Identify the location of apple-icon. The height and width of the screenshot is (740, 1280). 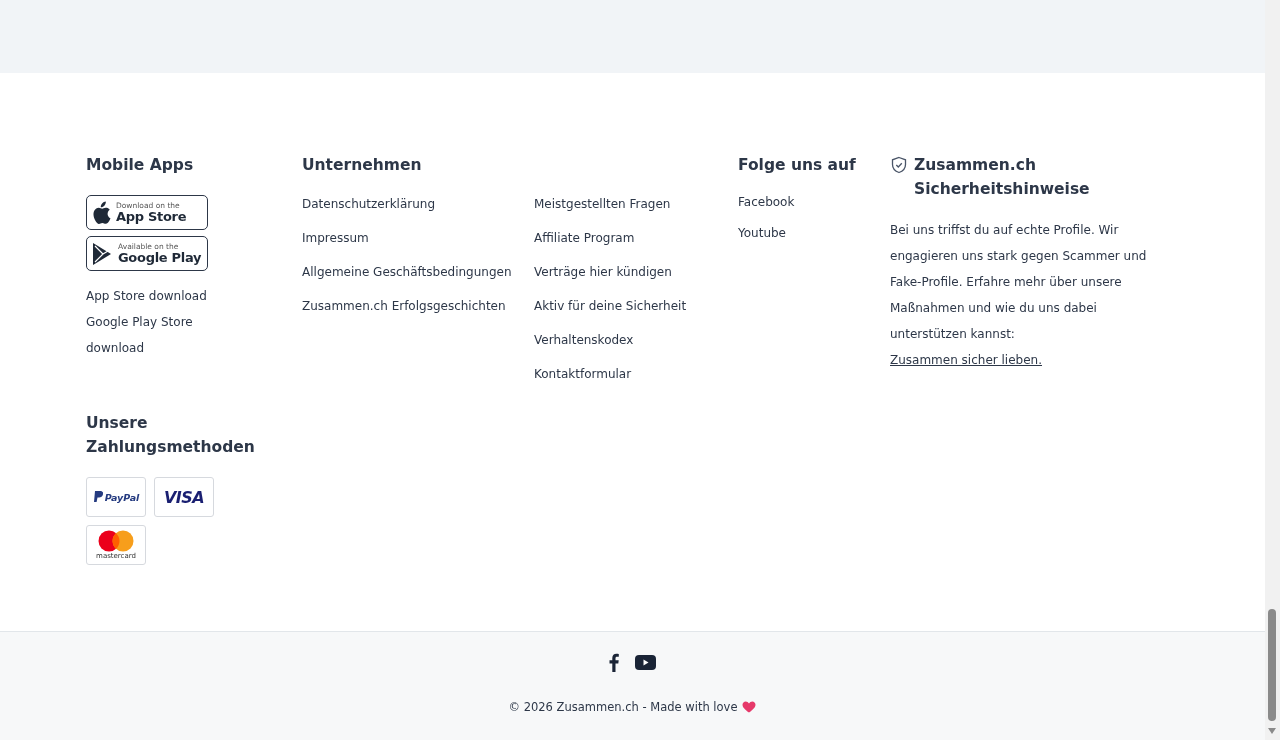
(101, 212).